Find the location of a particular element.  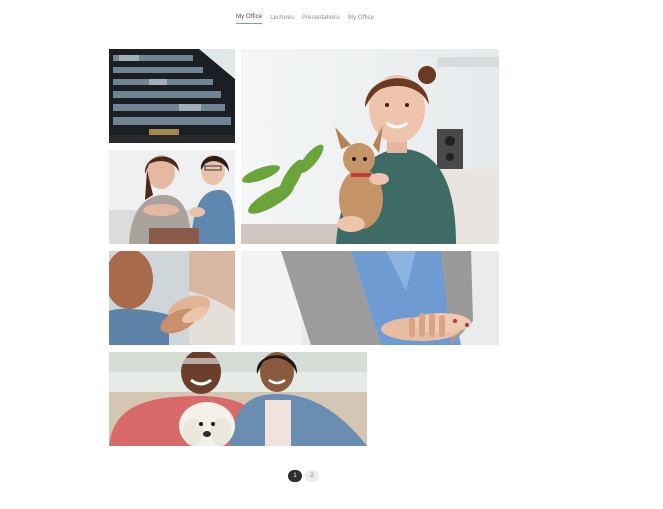

therapy-session-photo is located at coordinates (172, 197).